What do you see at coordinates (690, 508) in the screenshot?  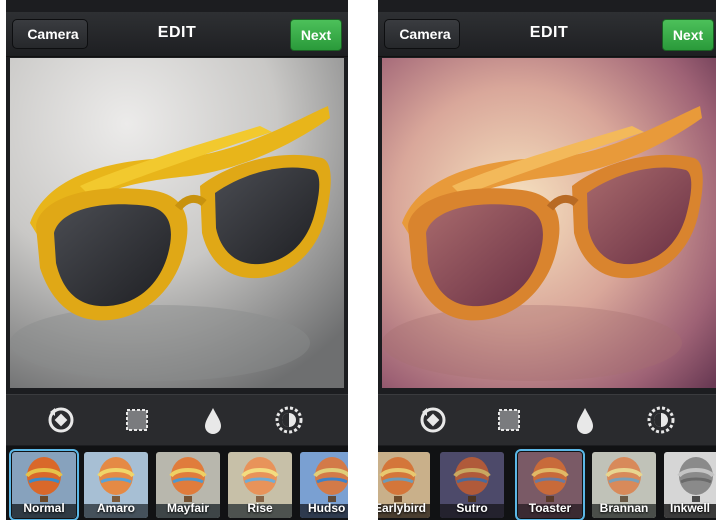 I see `filter-label: Inkwell` at bounding box center [690, 508].